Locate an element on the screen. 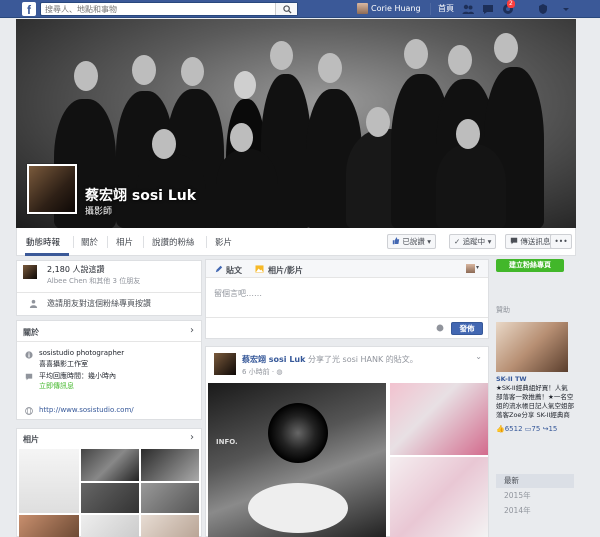 The height and width of the screenshot is (537, 600). more-options-button: ••• is located at coordinates (561, 241).